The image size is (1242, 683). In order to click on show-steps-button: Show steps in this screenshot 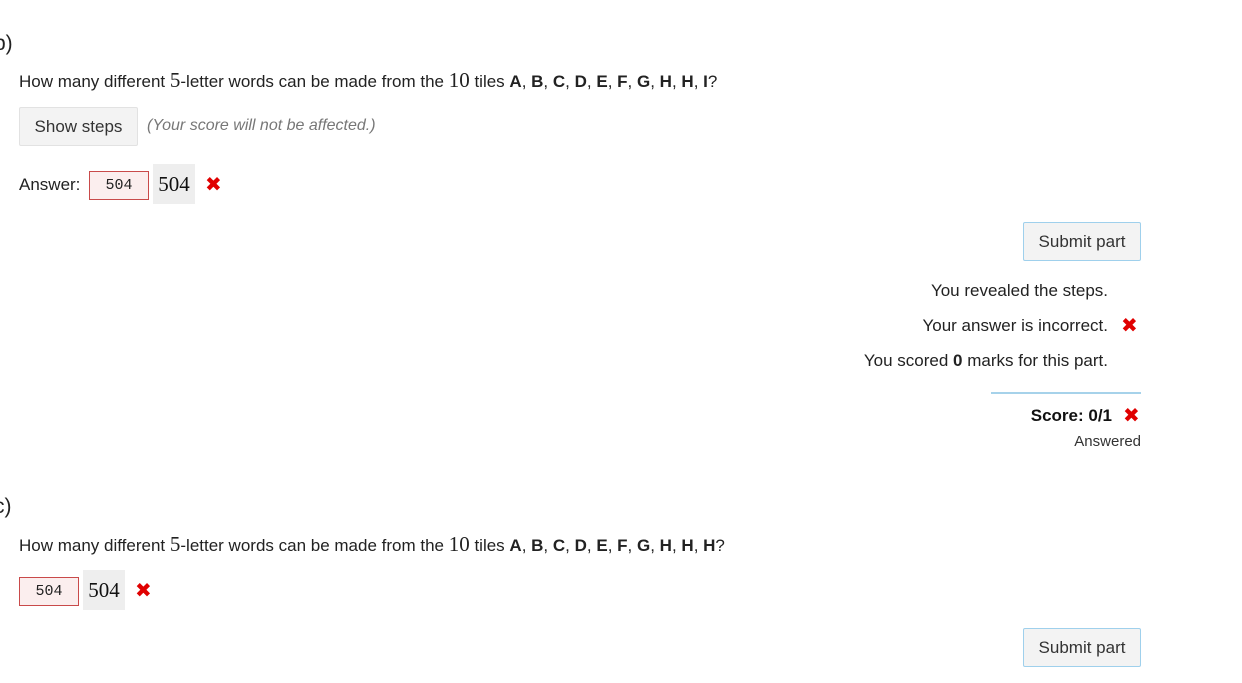, I will do `click(78, 126)`.